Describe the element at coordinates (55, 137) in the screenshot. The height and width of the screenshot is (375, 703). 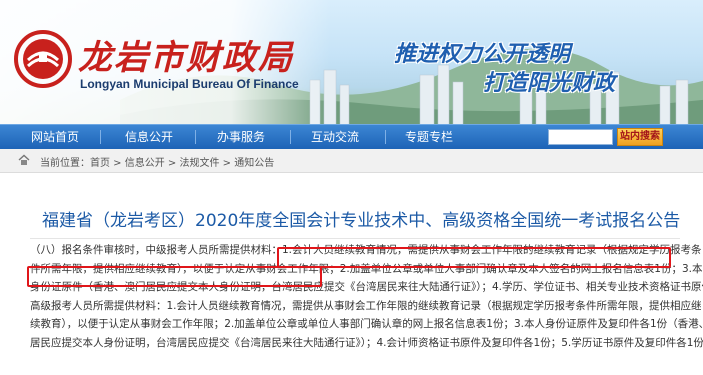
I see `nav-item-home: 网站首页` at that location.